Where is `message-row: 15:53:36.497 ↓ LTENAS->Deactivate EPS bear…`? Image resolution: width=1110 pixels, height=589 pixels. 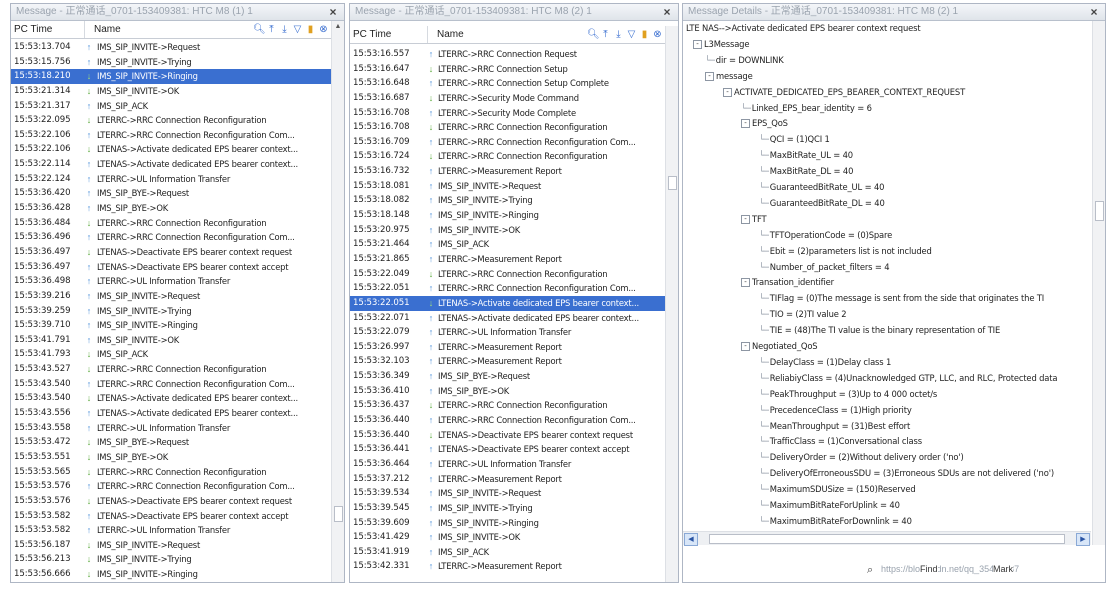 message-row: 15:53:36.497 ↓ LTENAS->Deactivate EPS bear… is located at coordinates (171, 252).